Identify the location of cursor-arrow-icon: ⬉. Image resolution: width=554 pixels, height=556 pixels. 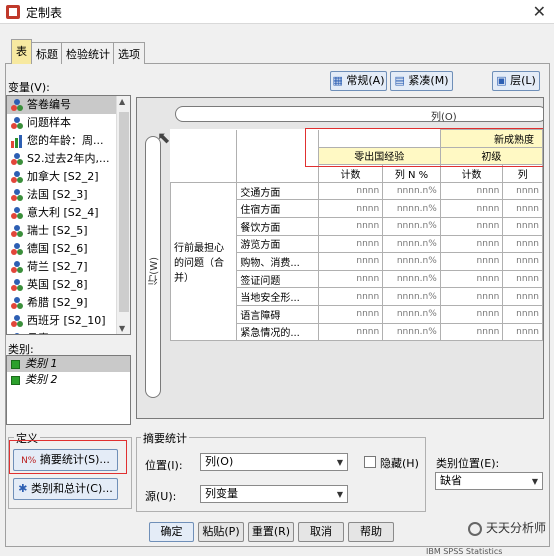
(164, 137).